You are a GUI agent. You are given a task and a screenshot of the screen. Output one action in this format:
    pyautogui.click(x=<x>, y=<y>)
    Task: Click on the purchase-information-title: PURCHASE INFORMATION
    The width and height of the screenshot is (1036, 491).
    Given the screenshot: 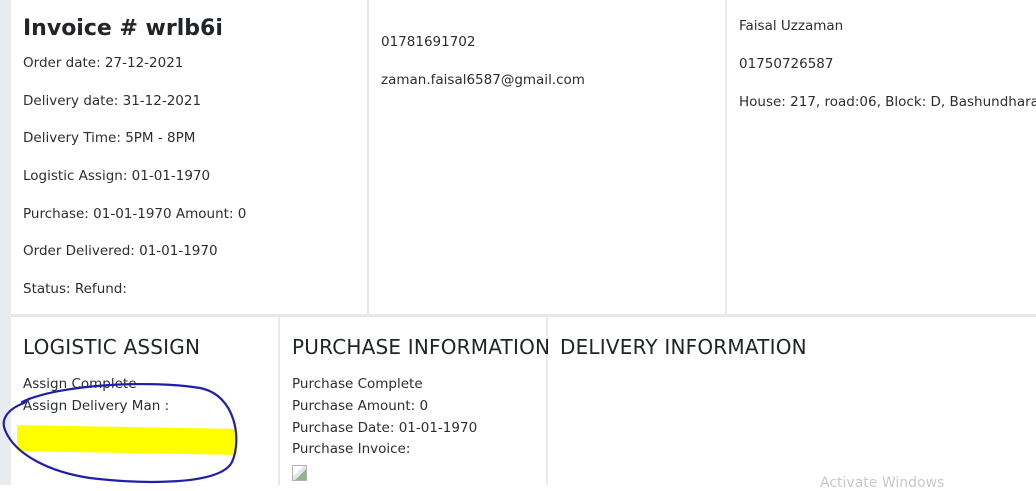 What is the action you would take?
    pyautogui.click(x=421, y=347)
    